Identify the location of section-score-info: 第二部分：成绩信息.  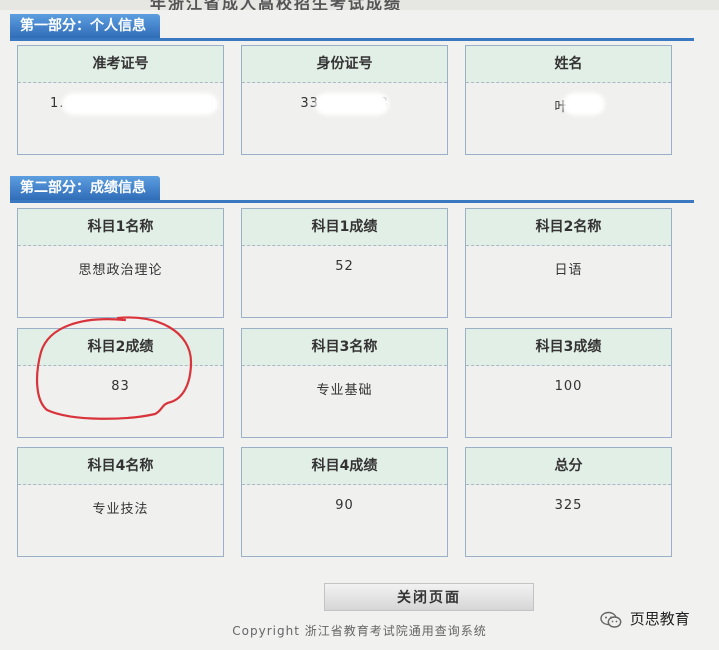
(352, 189).